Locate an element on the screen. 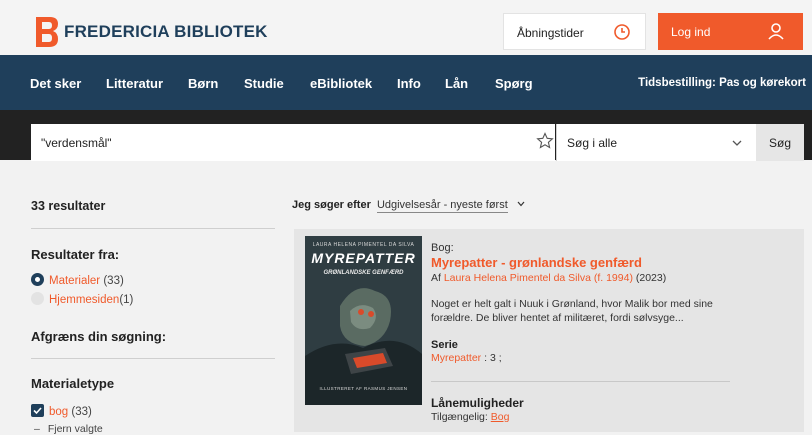 The width and height of the screenshot is (812, 435). user-icon is located at coordinates (776, 31).